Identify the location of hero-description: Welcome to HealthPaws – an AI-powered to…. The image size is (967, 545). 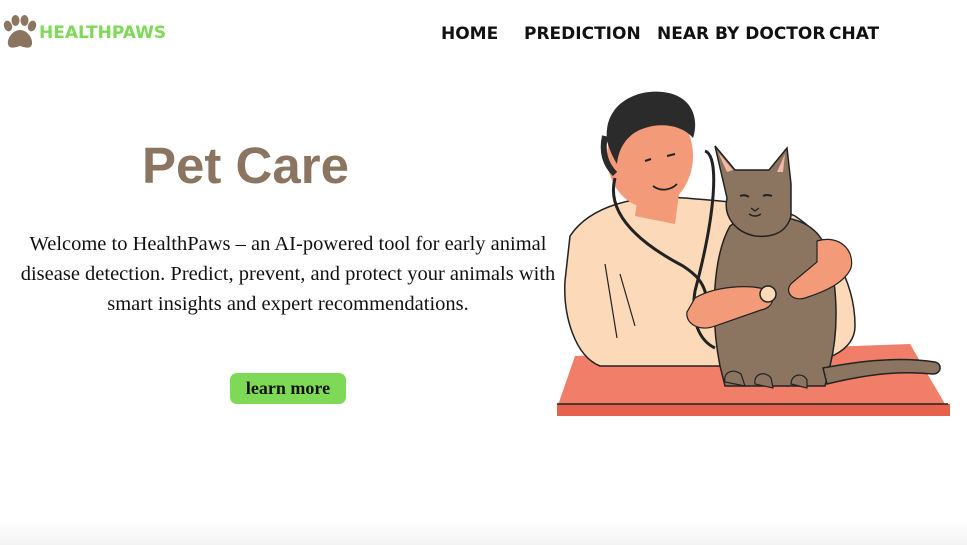
(288, 274).